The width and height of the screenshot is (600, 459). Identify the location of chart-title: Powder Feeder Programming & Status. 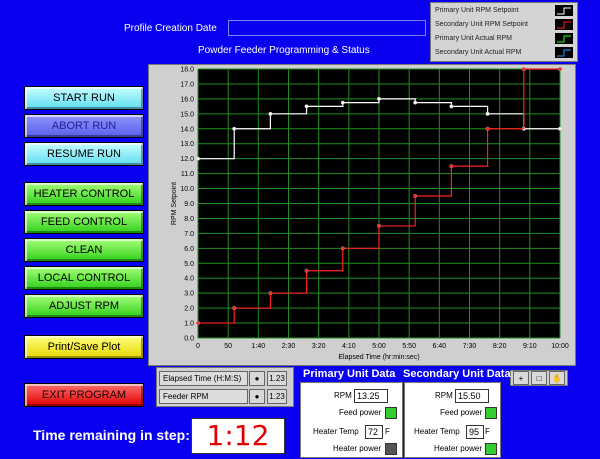
(284, 50).